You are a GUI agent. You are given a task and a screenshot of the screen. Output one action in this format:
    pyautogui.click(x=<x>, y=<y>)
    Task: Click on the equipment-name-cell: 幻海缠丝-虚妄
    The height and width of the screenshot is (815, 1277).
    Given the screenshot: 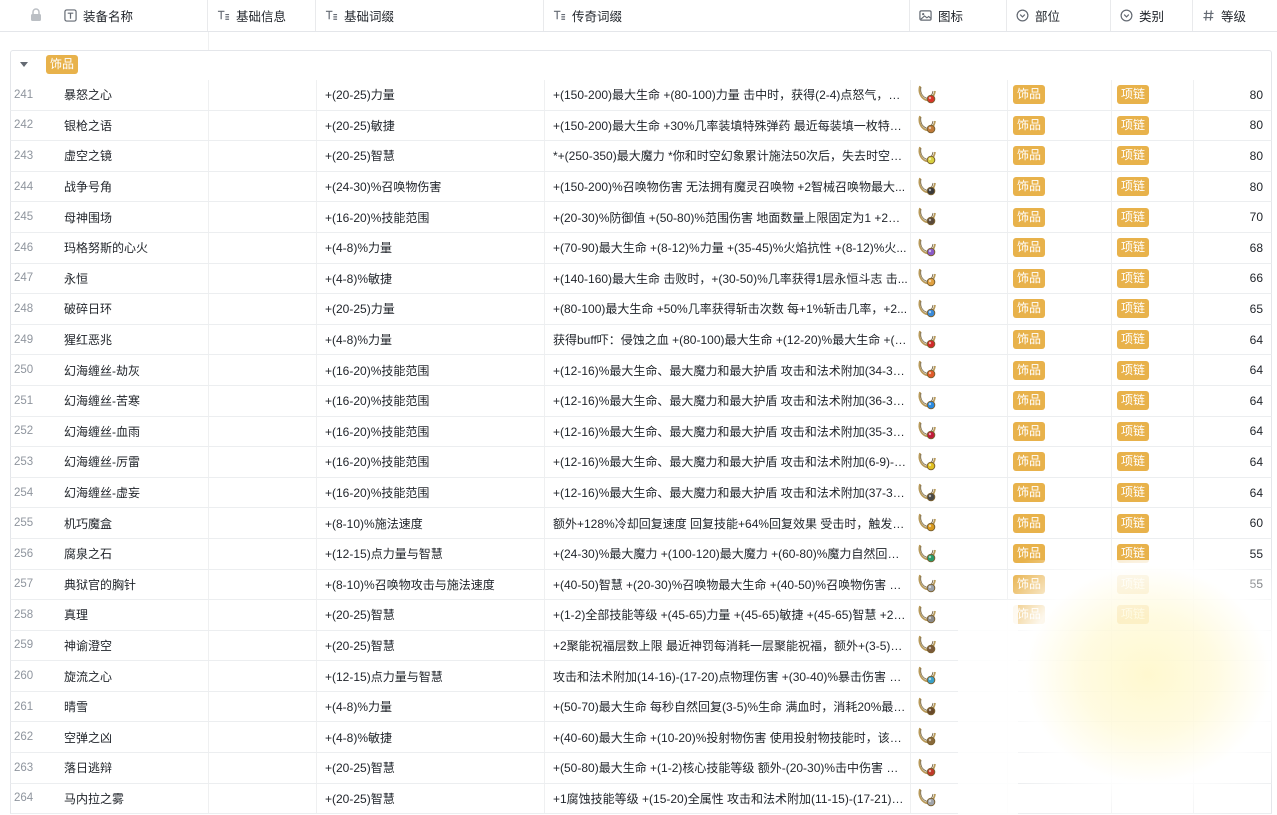 What is the action you would take?
    pyautogui.click(x=132, y=492)
    